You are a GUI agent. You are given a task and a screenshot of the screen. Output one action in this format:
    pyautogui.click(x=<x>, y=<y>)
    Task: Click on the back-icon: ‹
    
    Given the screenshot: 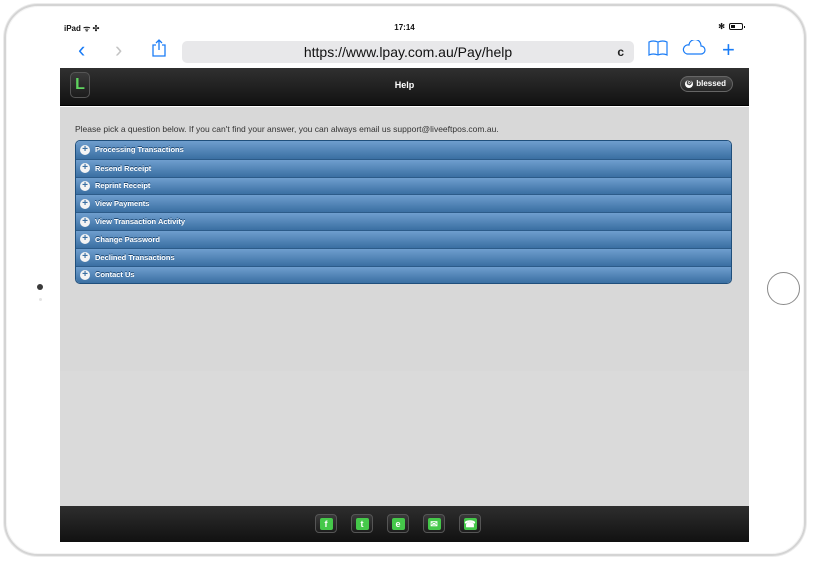 What is the action you would take?
    pyautogui.click(x=81, y=50)
    